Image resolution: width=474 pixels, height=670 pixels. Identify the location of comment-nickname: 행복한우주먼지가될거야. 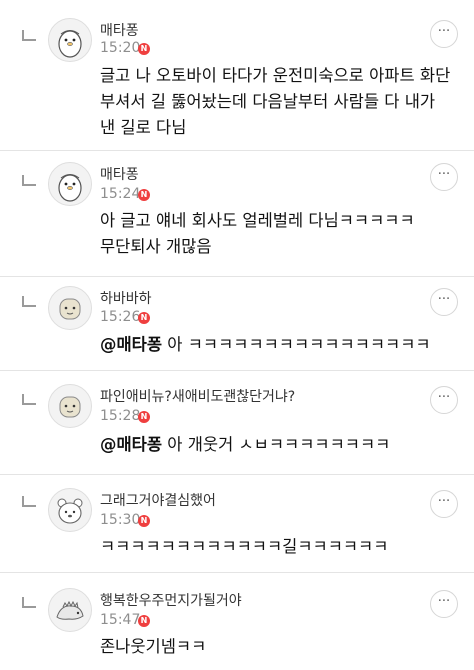
(171, 600).